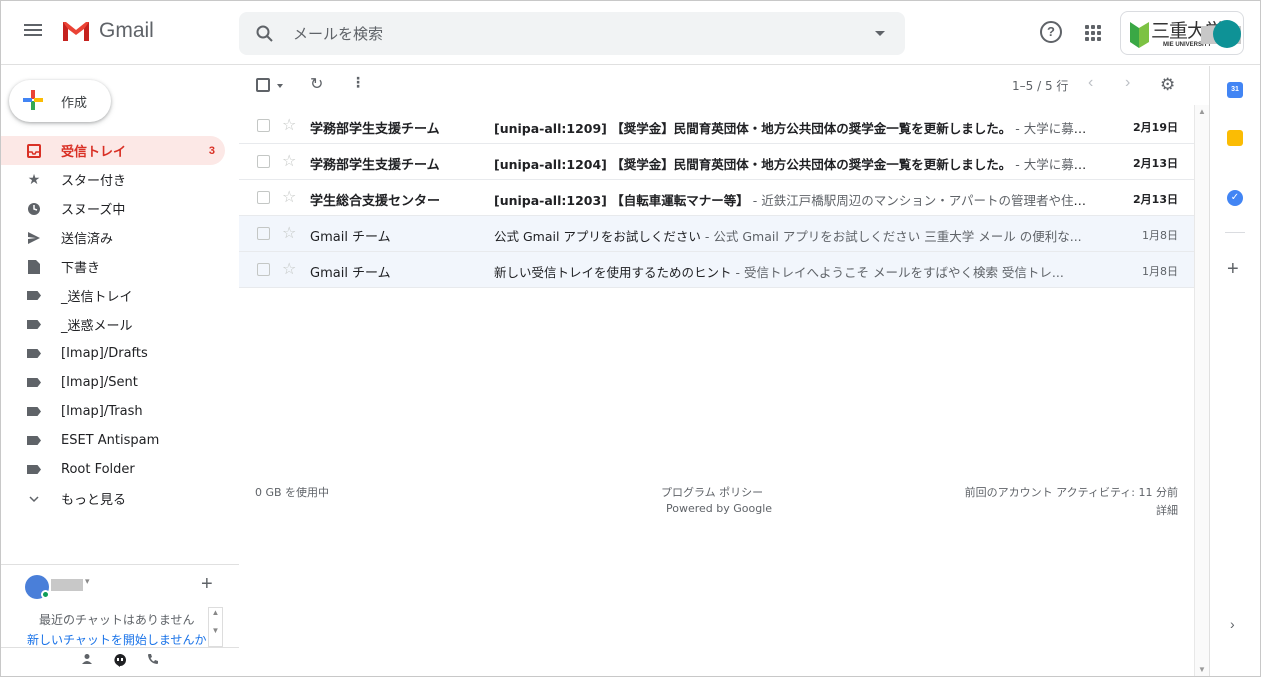  I want to click on sidebar-item-label: もっと見る, so click(94, 500).